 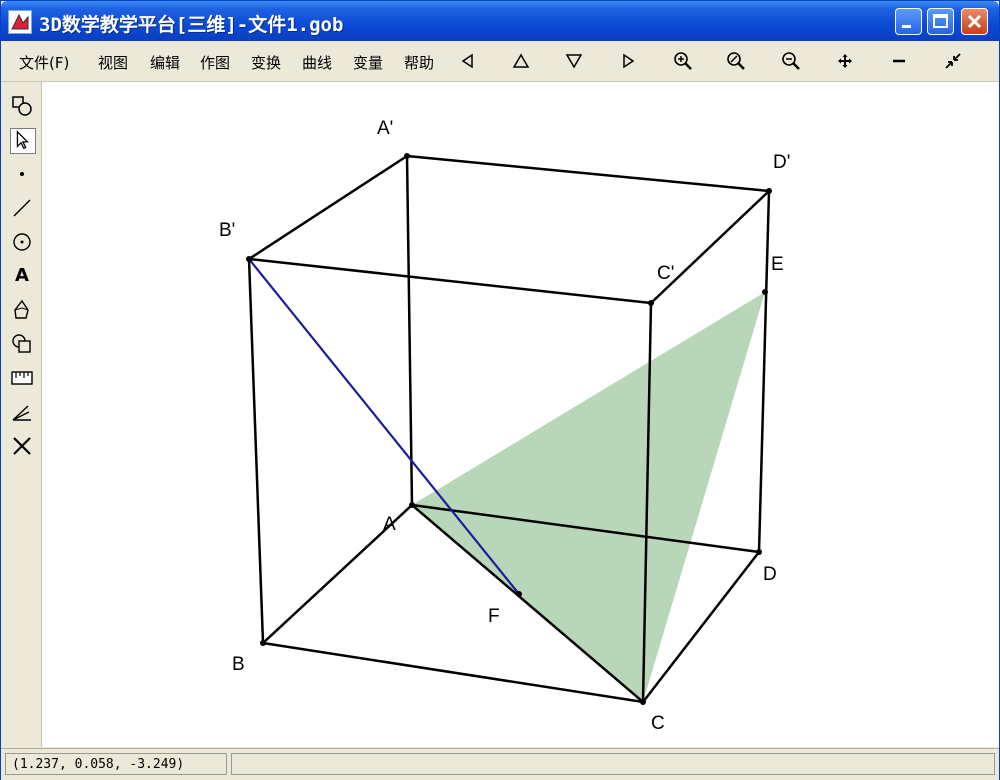 What do you see at coordinates (468, 61) in the screenshot?
I see `triangle-left-icon` at bounding box center [468, 61].